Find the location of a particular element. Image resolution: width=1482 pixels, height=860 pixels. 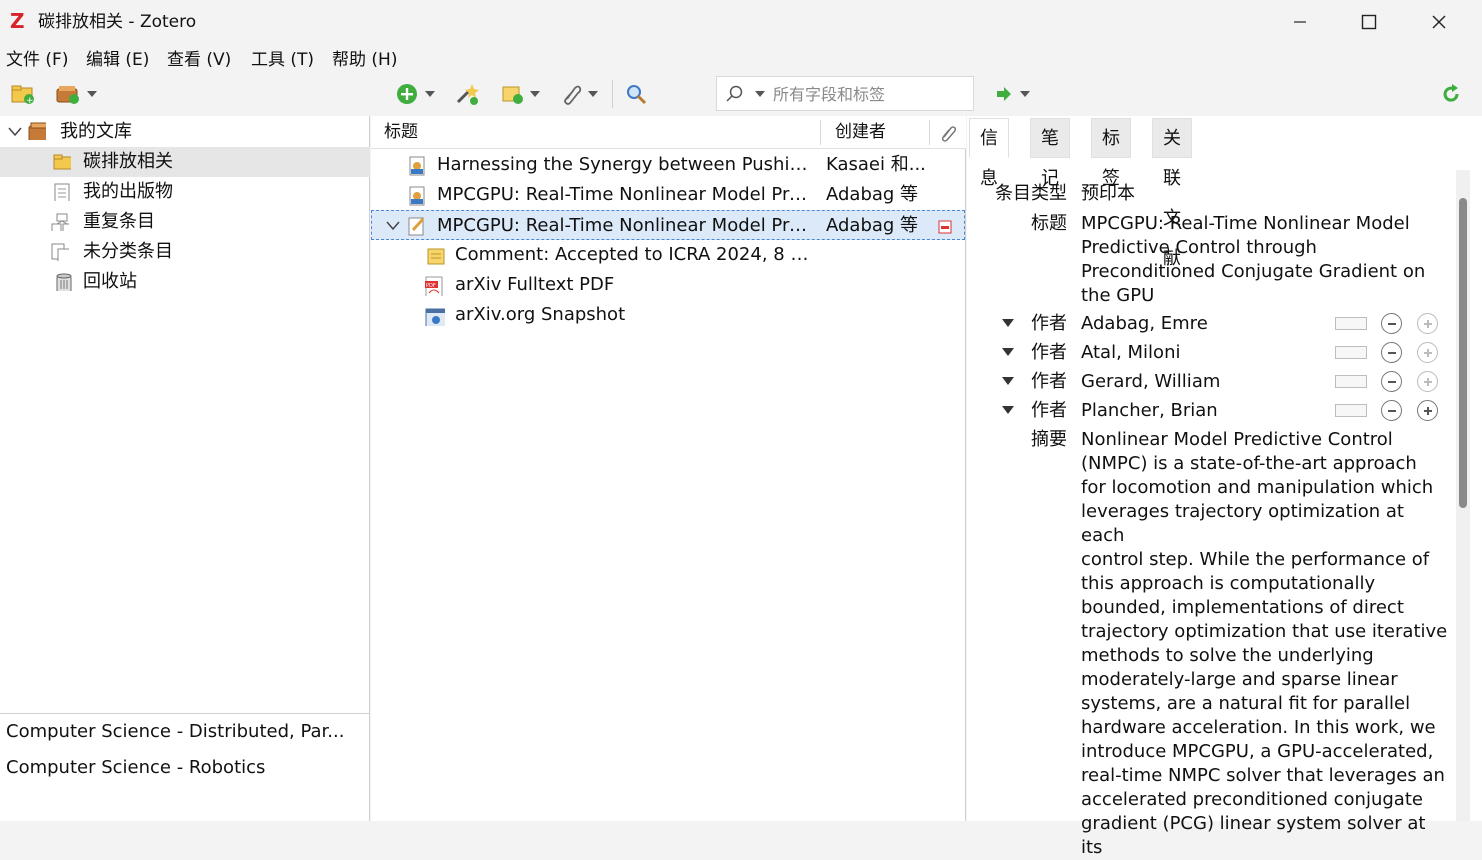

item-pane-scrollbar is located at coordinates (1463, 495).